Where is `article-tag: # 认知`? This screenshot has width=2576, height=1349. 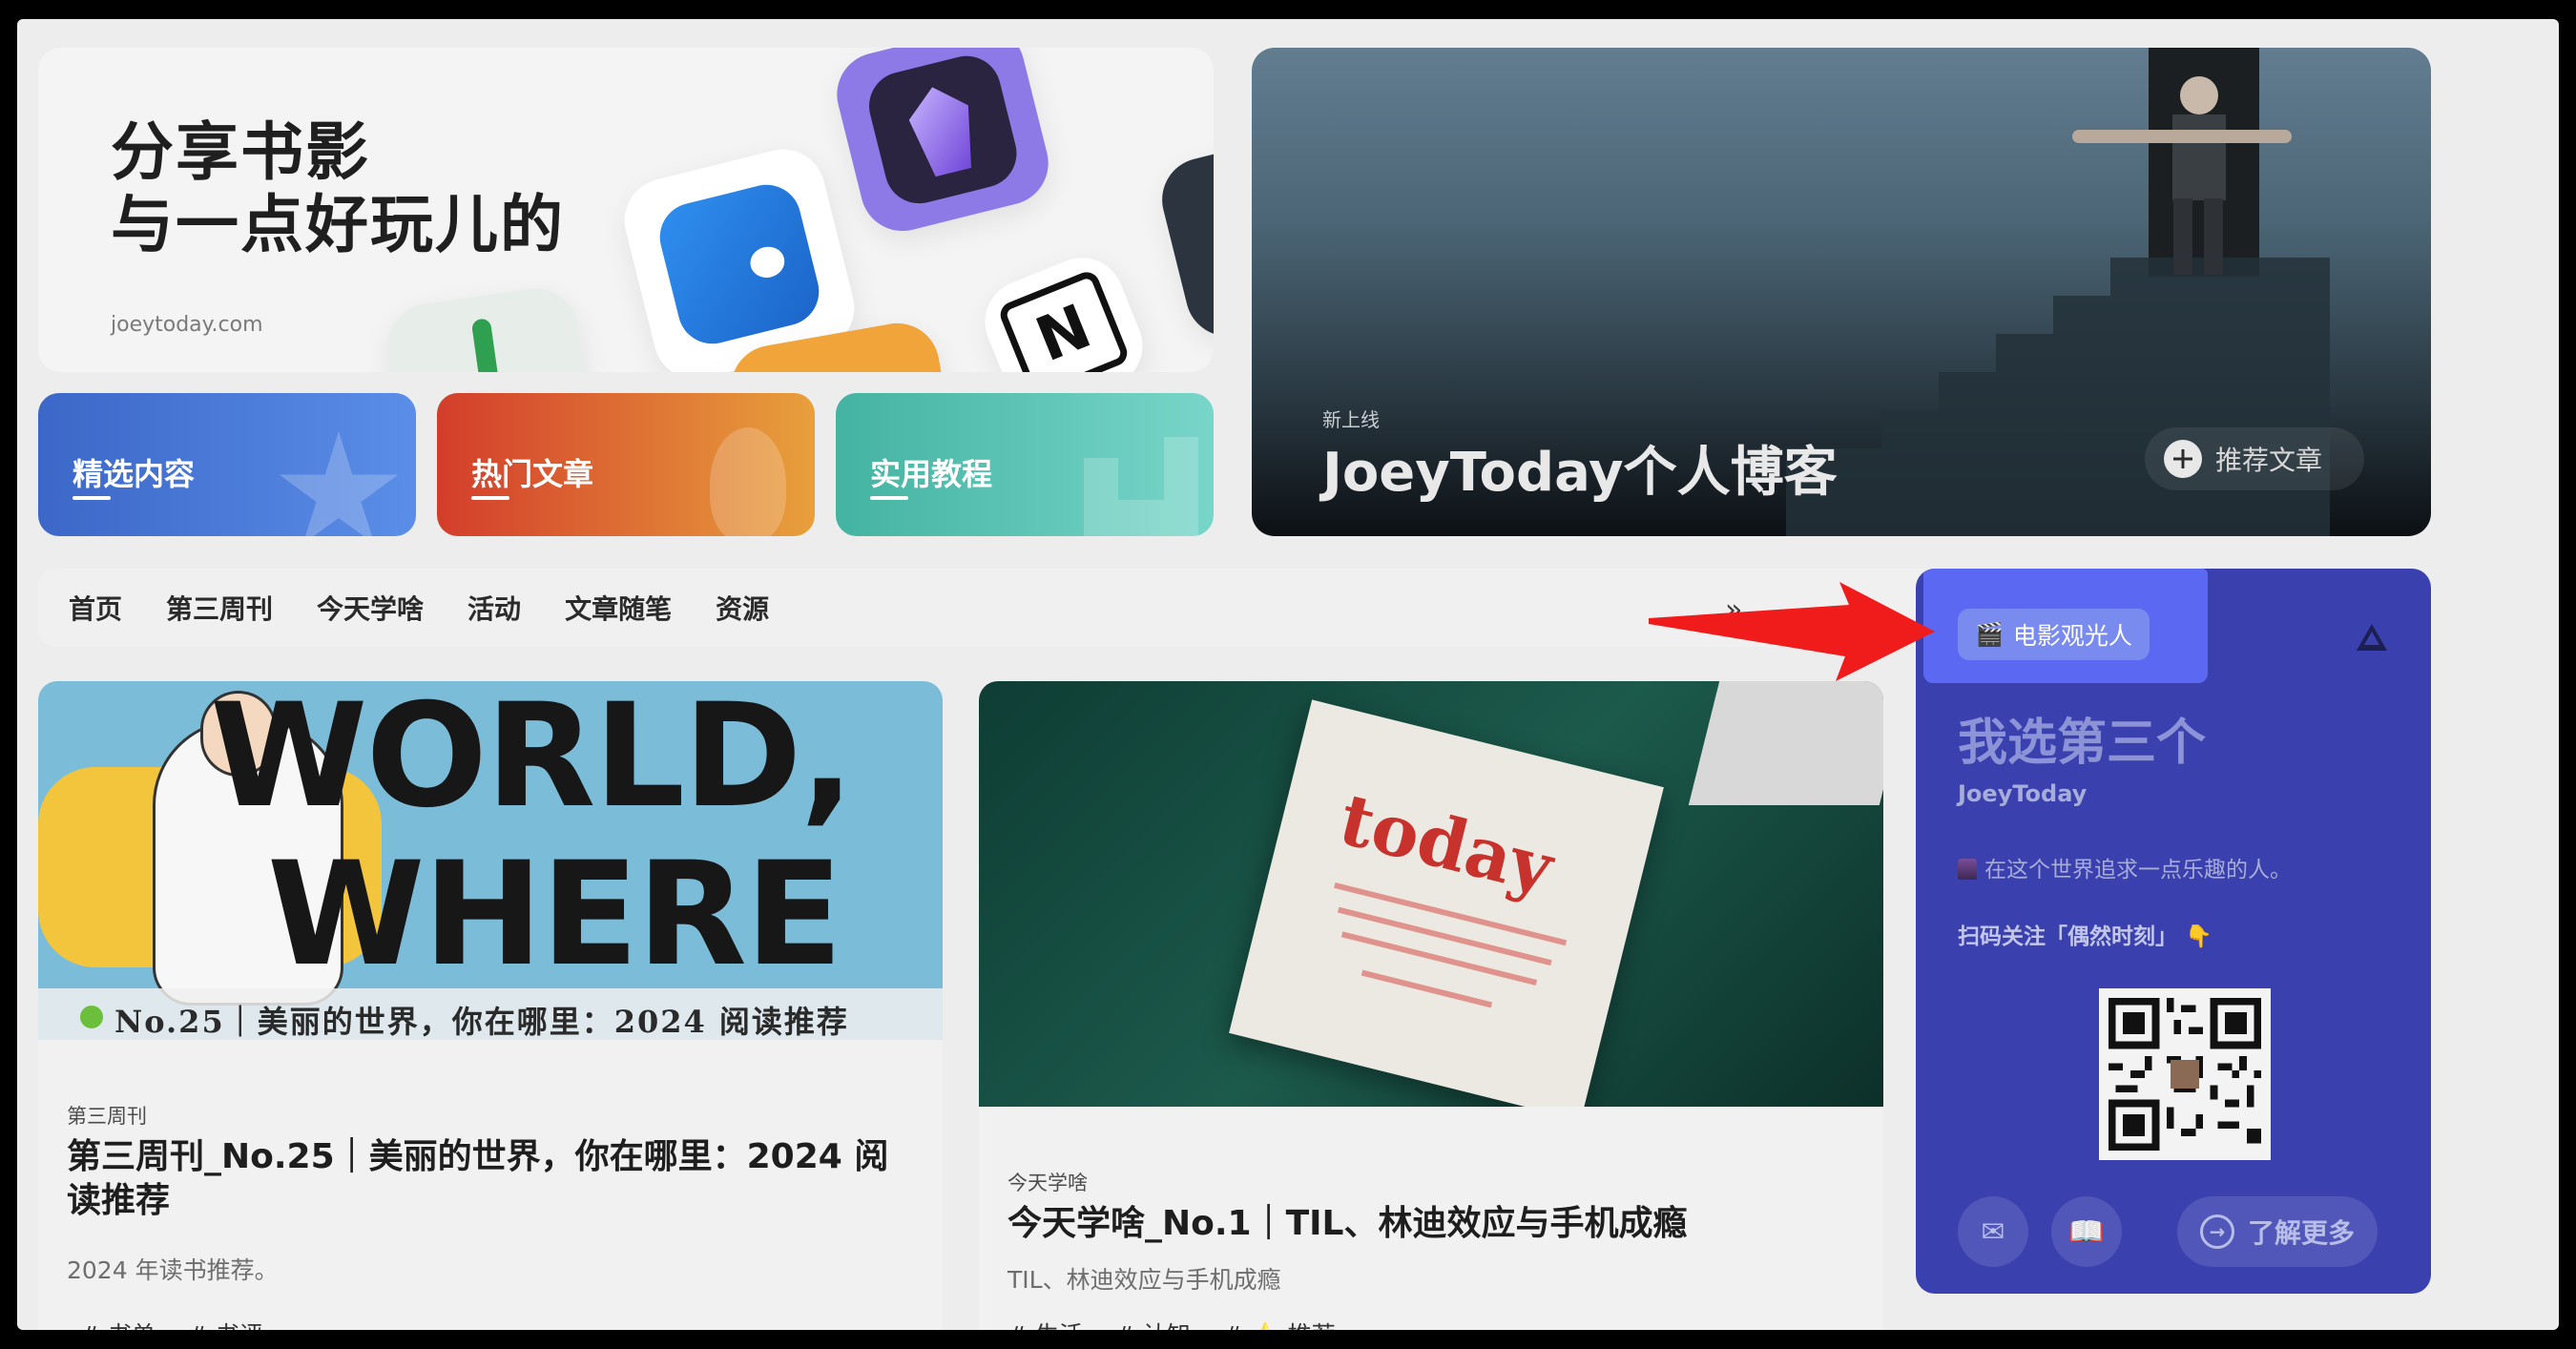 article-tag: # 认知 is located at coordinates (1153, 1323).